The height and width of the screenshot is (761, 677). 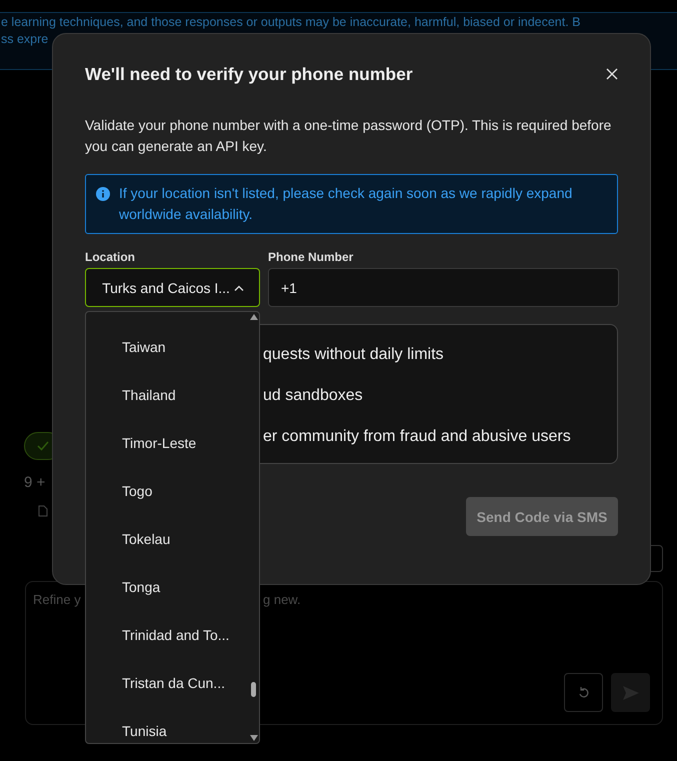 What do you see at coordinates (291, 22) in the screenshot?
I see `banner-text: e learning techniques, and those responses or outputs may be inaccurate, harmful, biased or indecent. B` at bounding box center [291, 22].